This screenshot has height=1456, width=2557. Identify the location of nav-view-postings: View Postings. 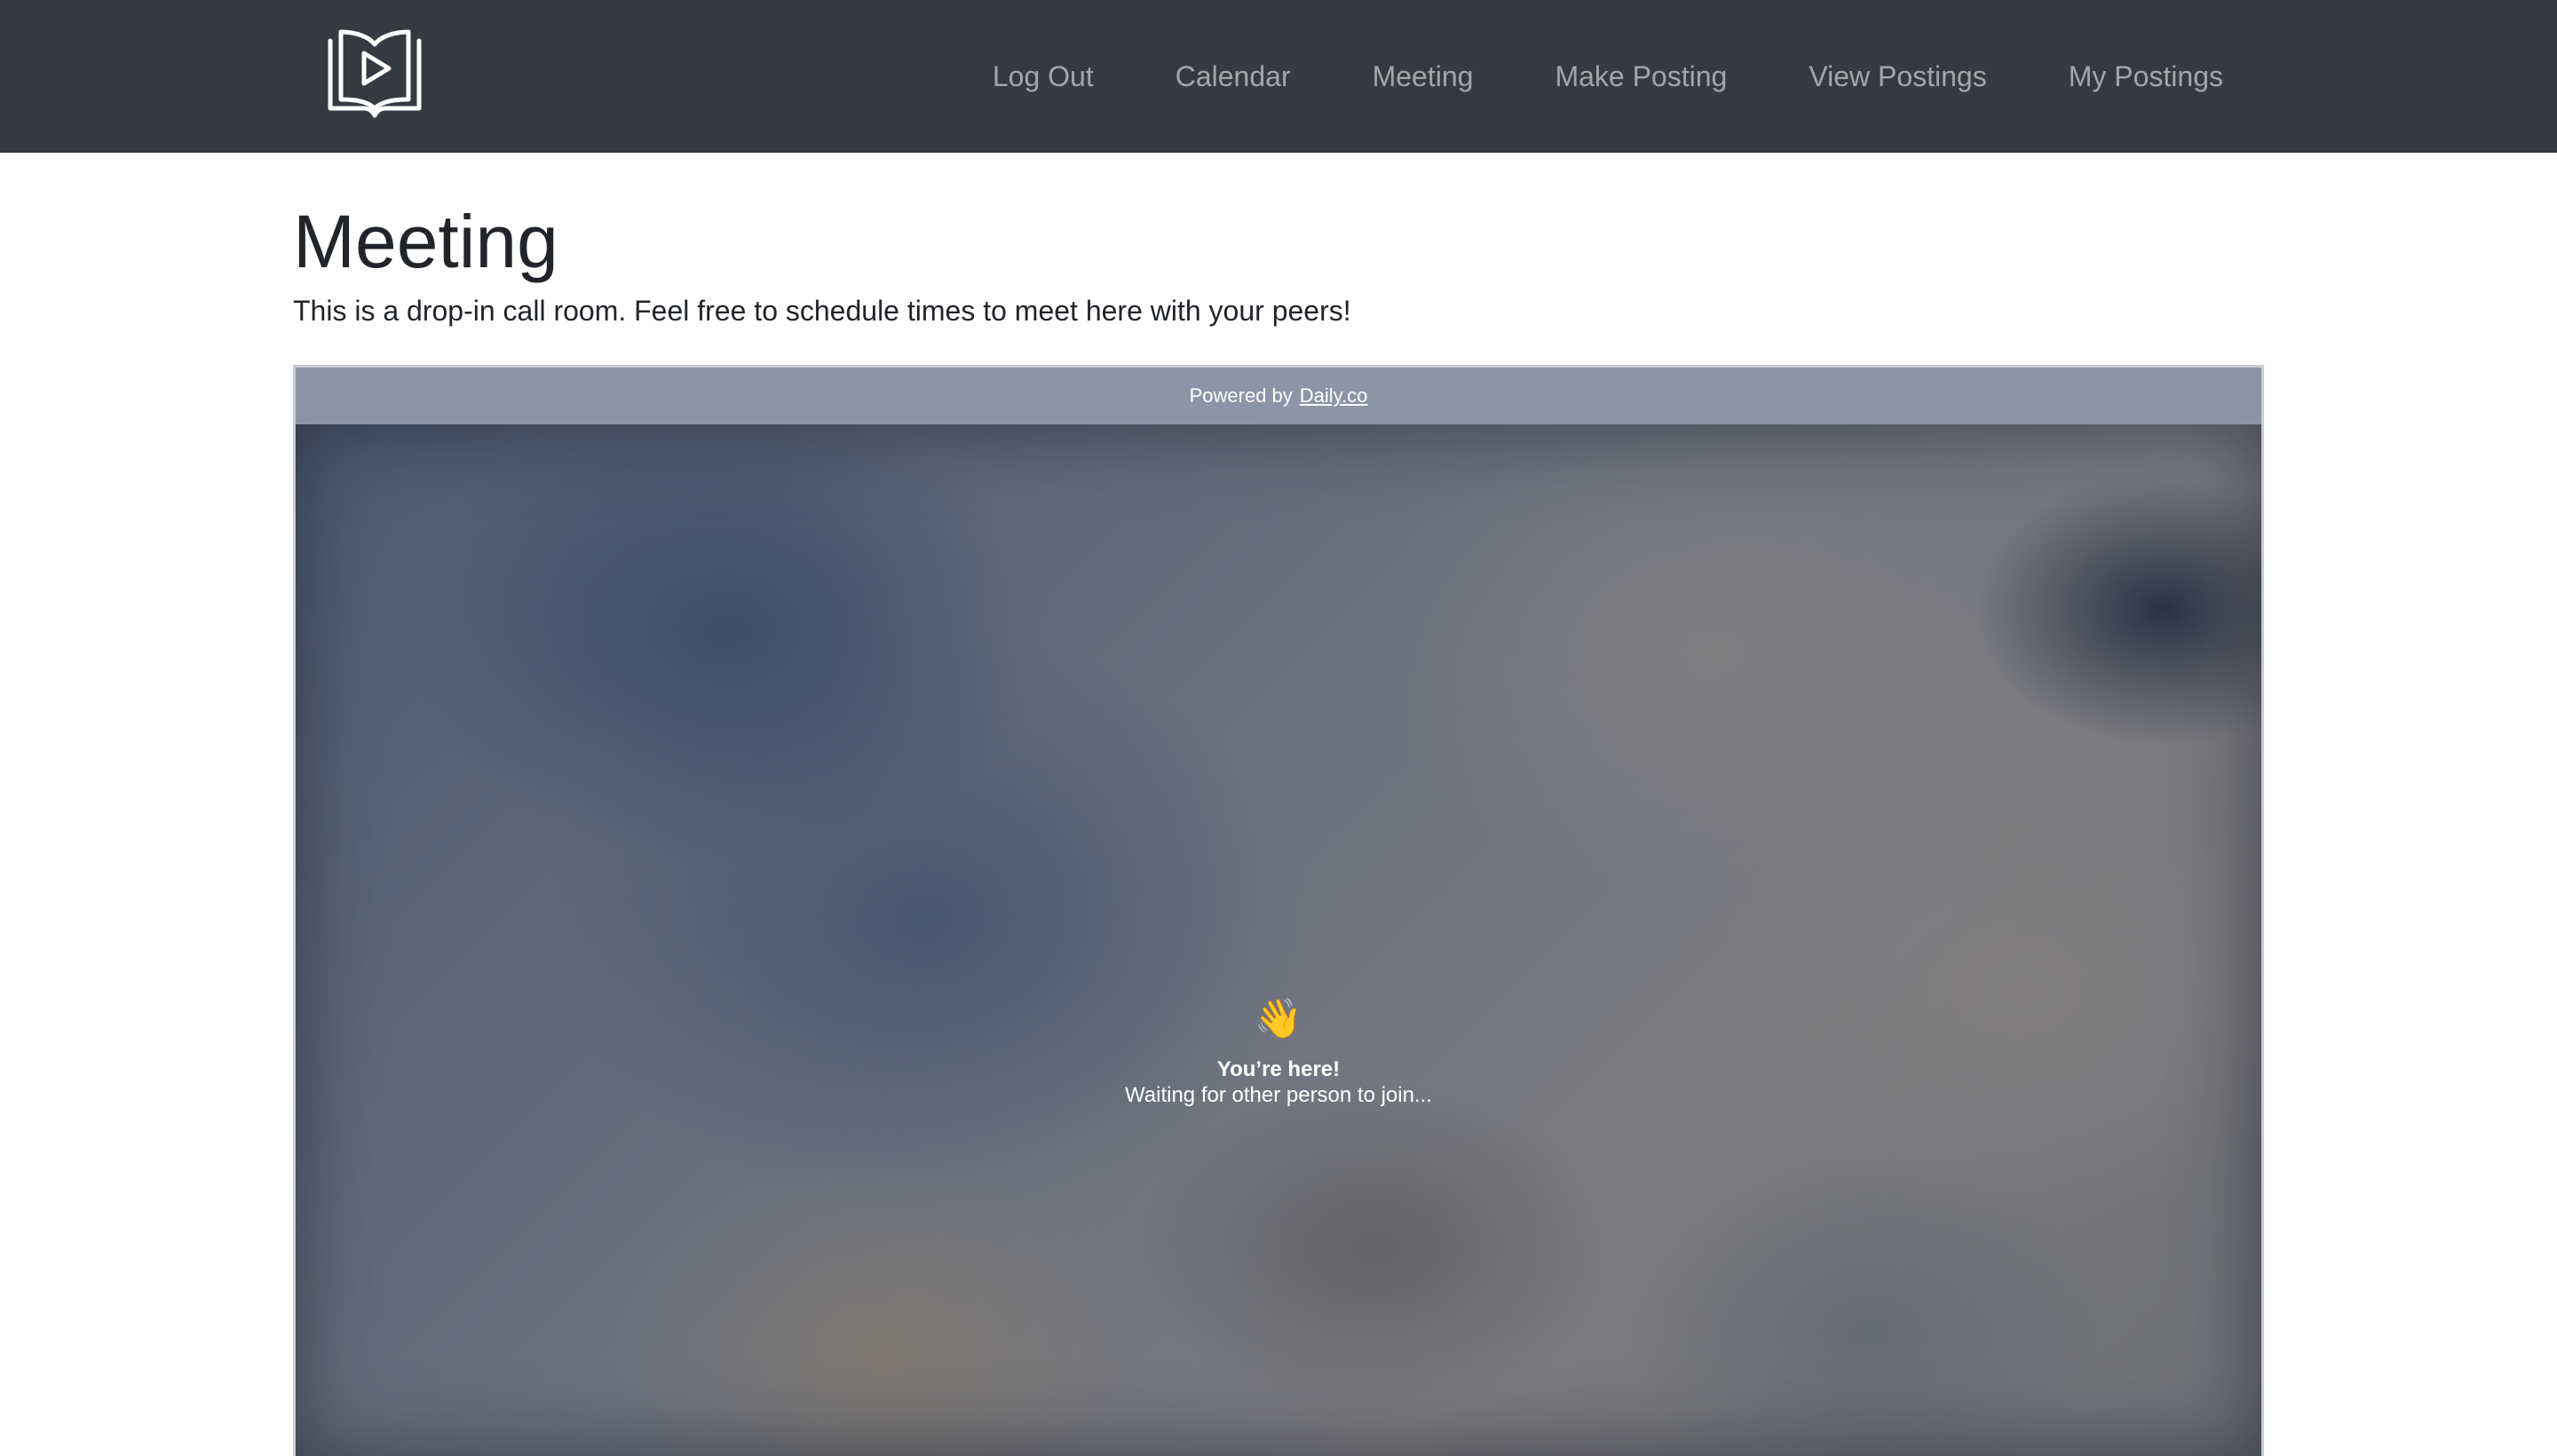
(1897, 76).